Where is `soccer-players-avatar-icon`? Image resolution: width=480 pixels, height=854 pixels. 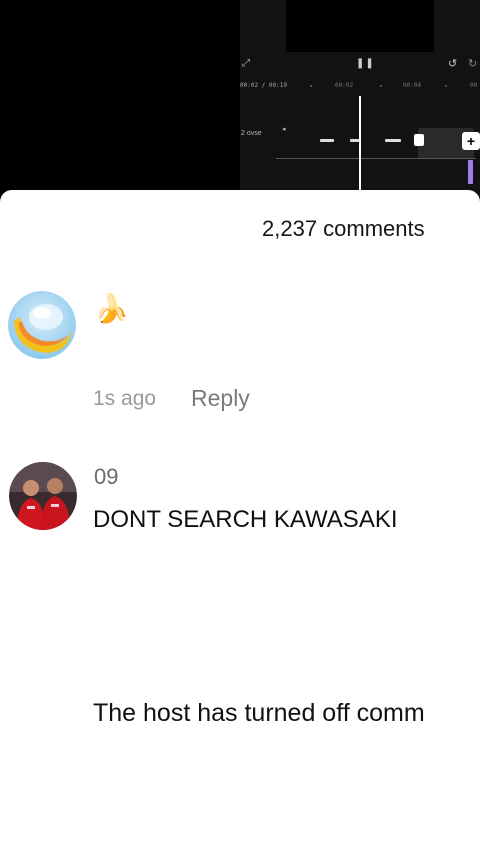
soccer-players-avatar-icon is located at coordinates (43, 496).